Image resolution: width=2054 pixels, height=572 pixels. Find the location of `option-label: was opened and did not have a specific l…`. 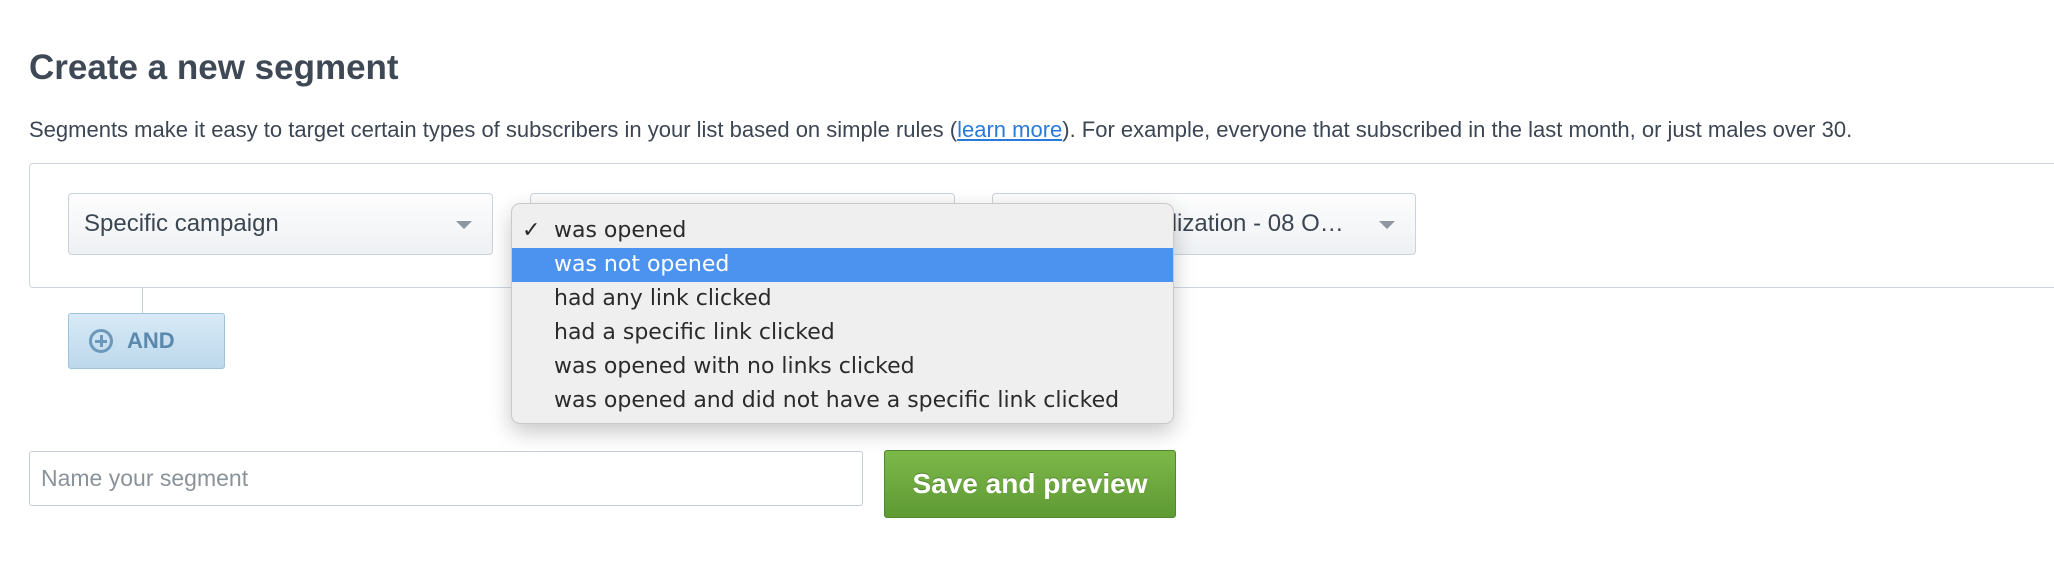

option-label: was opened and did not have a specific l… is located at coordinates (837, 400).